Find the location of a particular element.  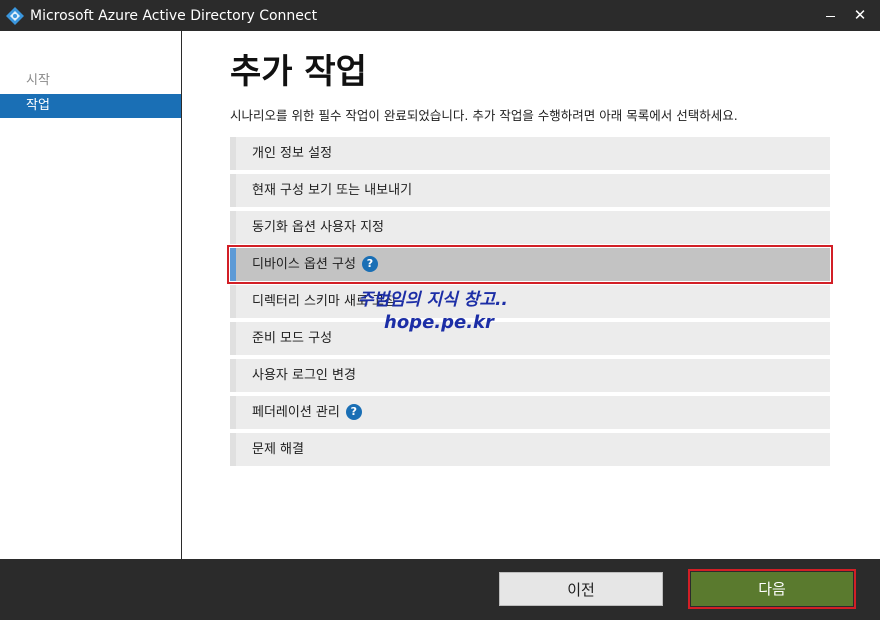

task-configure-device-options: 디바이스 옵션 구성? is located at coordinates (530, 264).